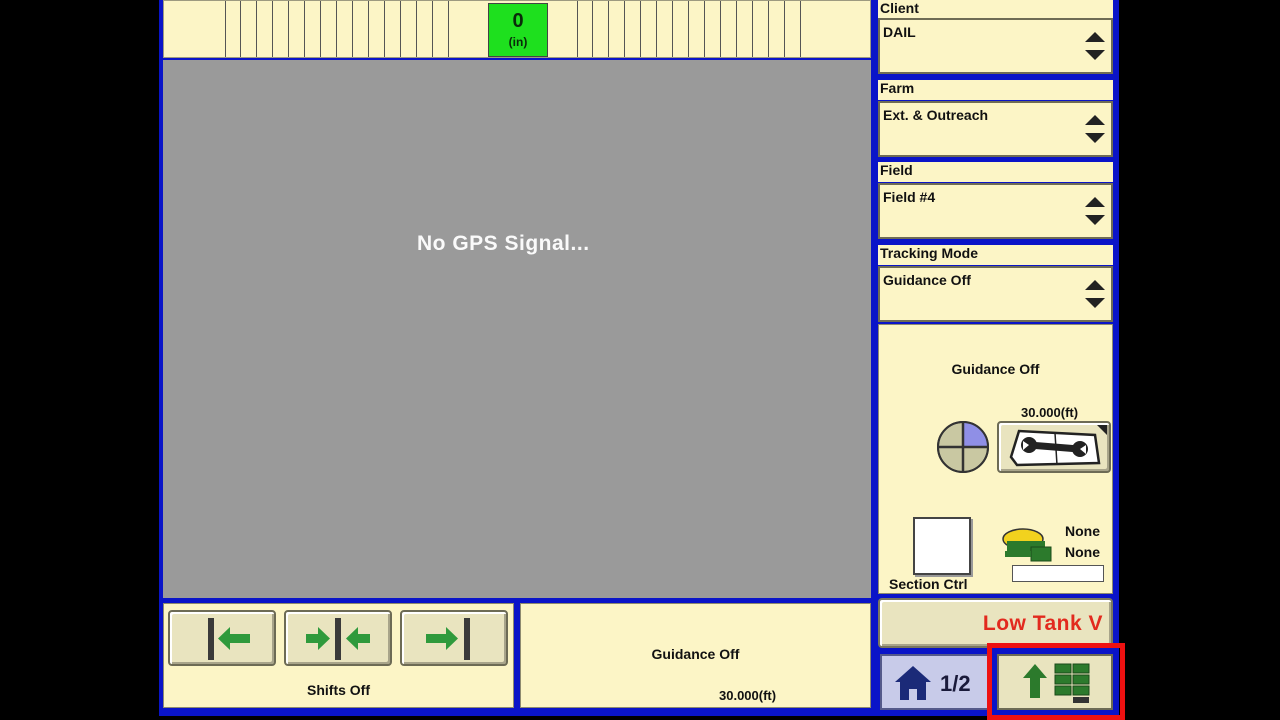 Image resolution: width=1280 pixels, height=720 pixels. I want to click on shift-panel: Shifts Off, so click(338, 655).